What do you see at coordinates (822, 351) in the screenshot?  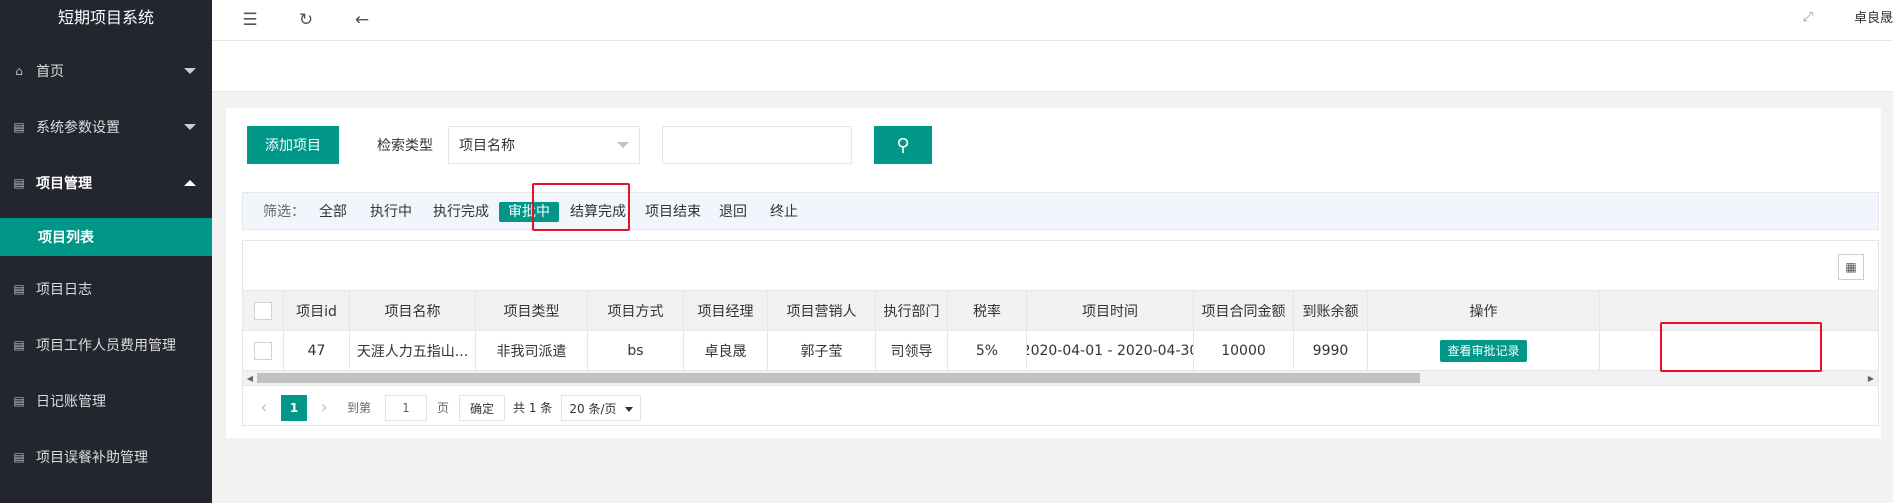 I see `table-cell: 郭子莹` at bounding box center [822, 351].